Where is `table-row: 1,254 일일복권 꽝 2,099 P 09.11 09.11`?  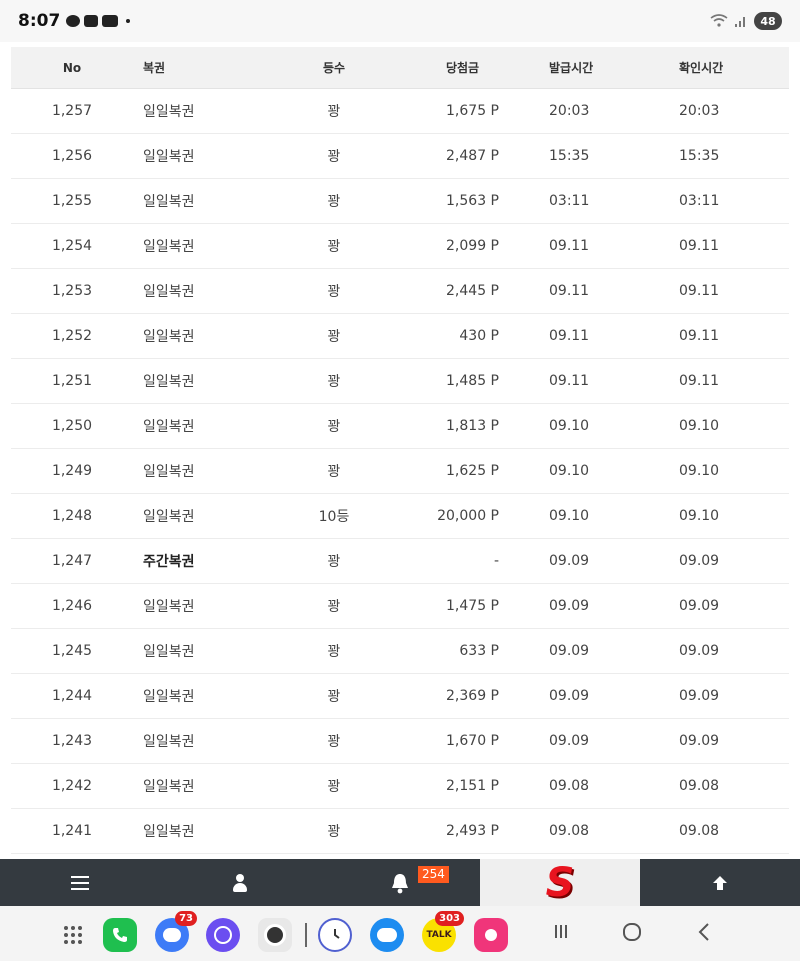
table-row: 1,254 일일복권 꽝 2,099 P 09.11 09.11 is located at coordinates (400, 246).